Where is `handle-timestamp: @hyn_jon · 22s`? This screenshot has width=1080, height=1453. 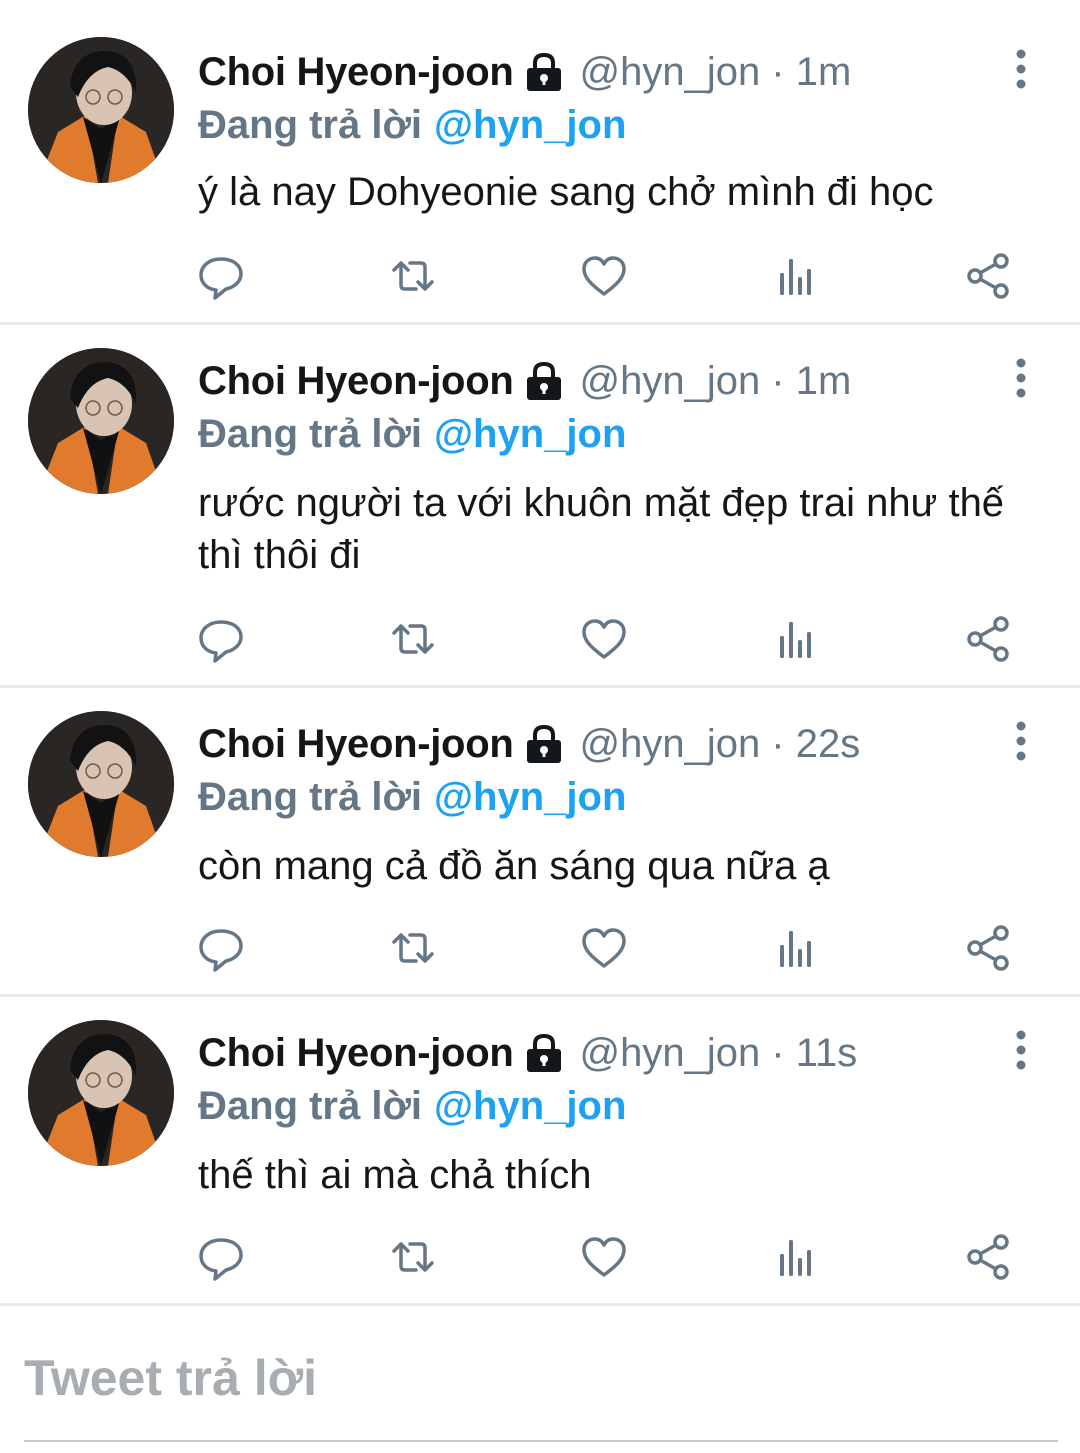
handle-timestamp: @hyn_jon · 22s is located at coordinates (720, 743).